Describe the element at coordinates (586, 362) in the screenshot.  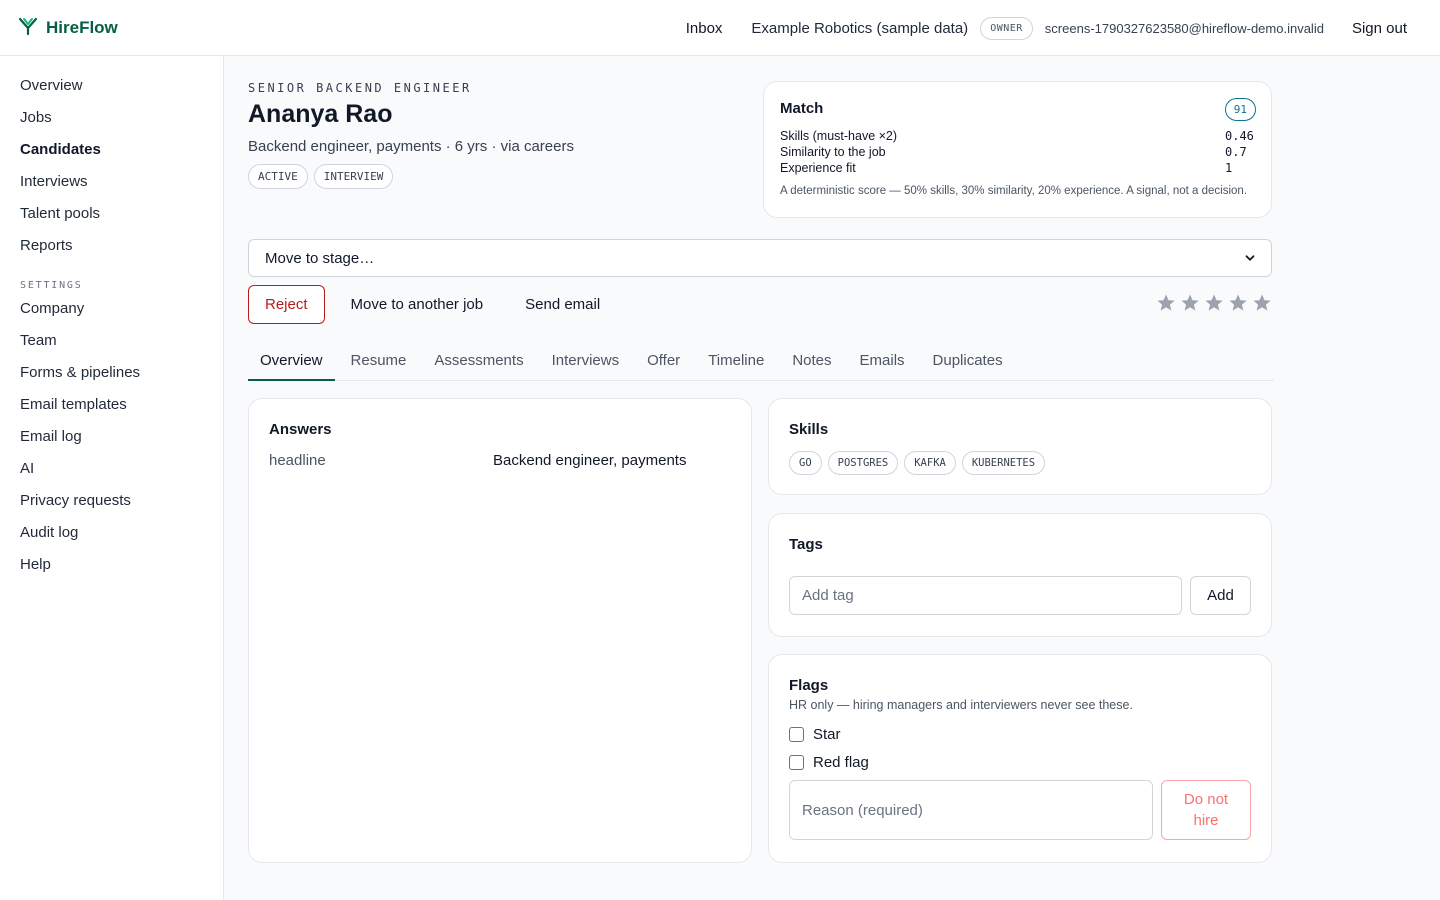
I see `tab-interviews: Interviews` at that location.